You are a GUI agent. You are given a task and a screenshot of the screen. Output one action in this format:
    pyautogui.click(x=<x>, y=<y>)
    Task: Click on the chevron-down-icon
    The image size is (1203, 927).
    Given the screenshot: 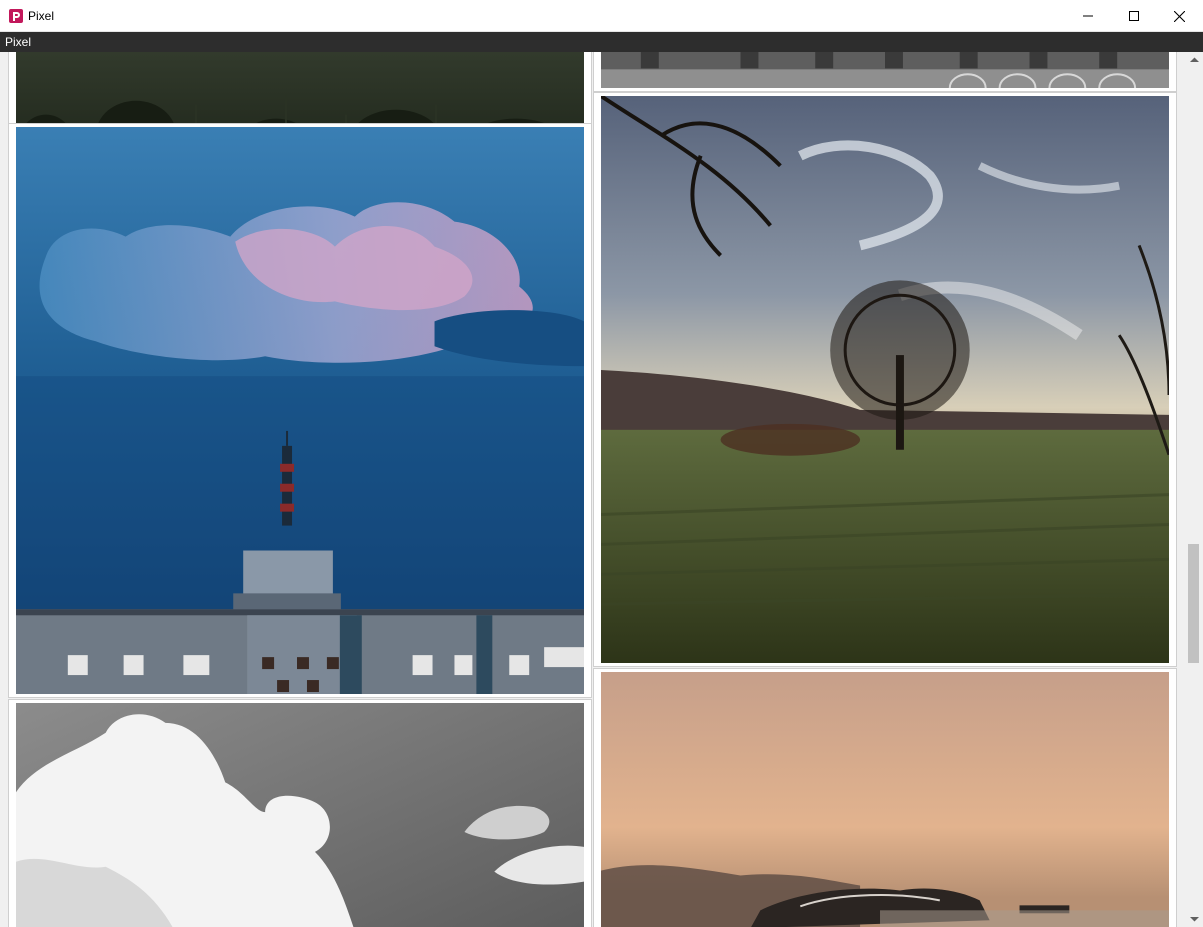 What is the action you would take?
    pyautogui.click(x=1194, y=919)
    